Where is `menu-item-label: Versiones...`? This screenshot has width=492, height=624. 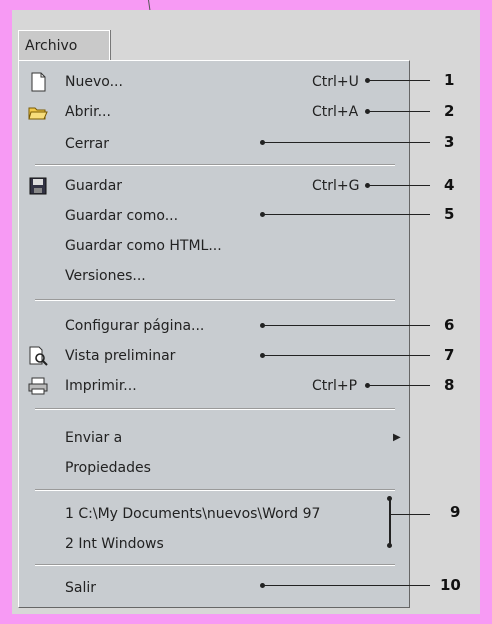 menu-item-label: Versiones... is located at coordinates (105, 276).